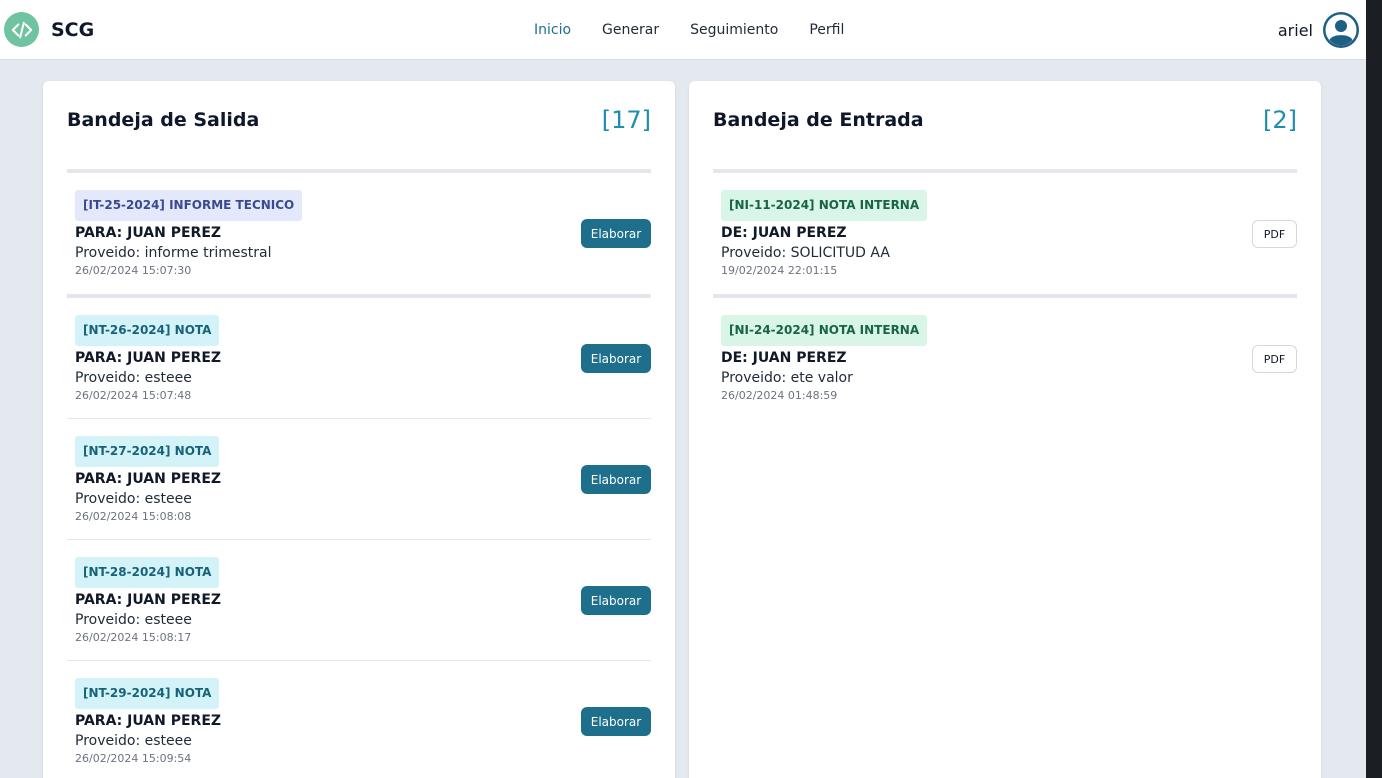 This screenshot has height=778, width=1382. I want to click on document-tag: [NT-26-2024] NOTA, so click(147, 330).